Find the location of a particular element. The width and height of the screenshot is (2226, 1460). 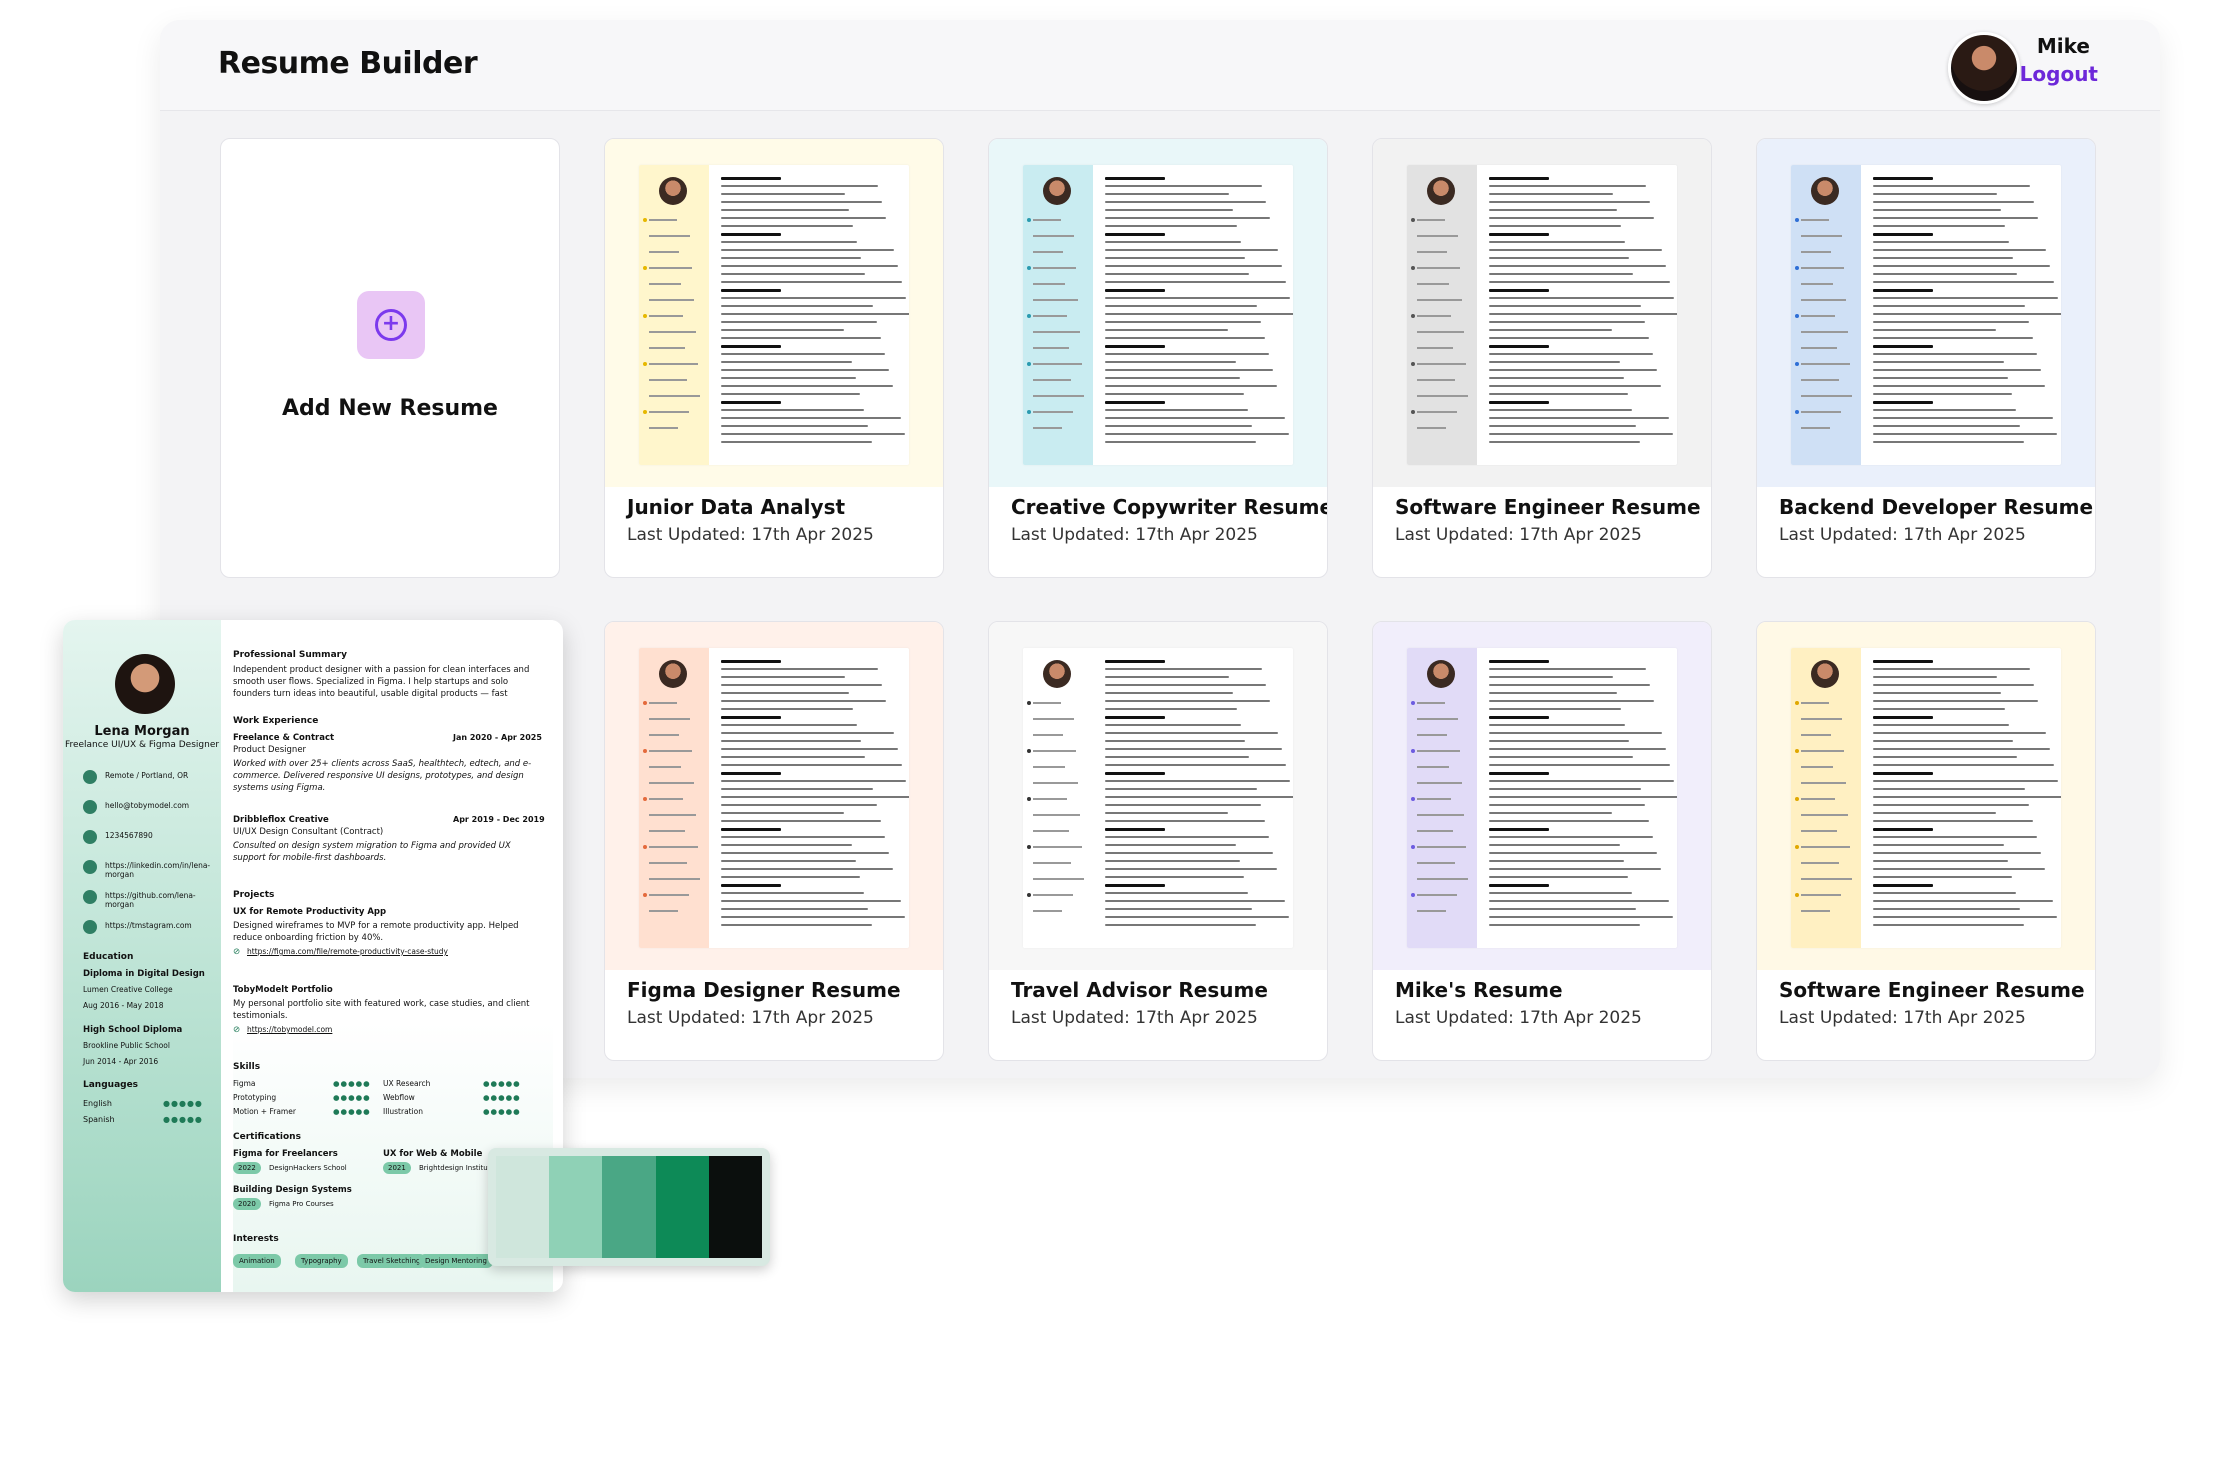

add-new-resume-card: + Add New Resume is located at coordinates (390, 358).